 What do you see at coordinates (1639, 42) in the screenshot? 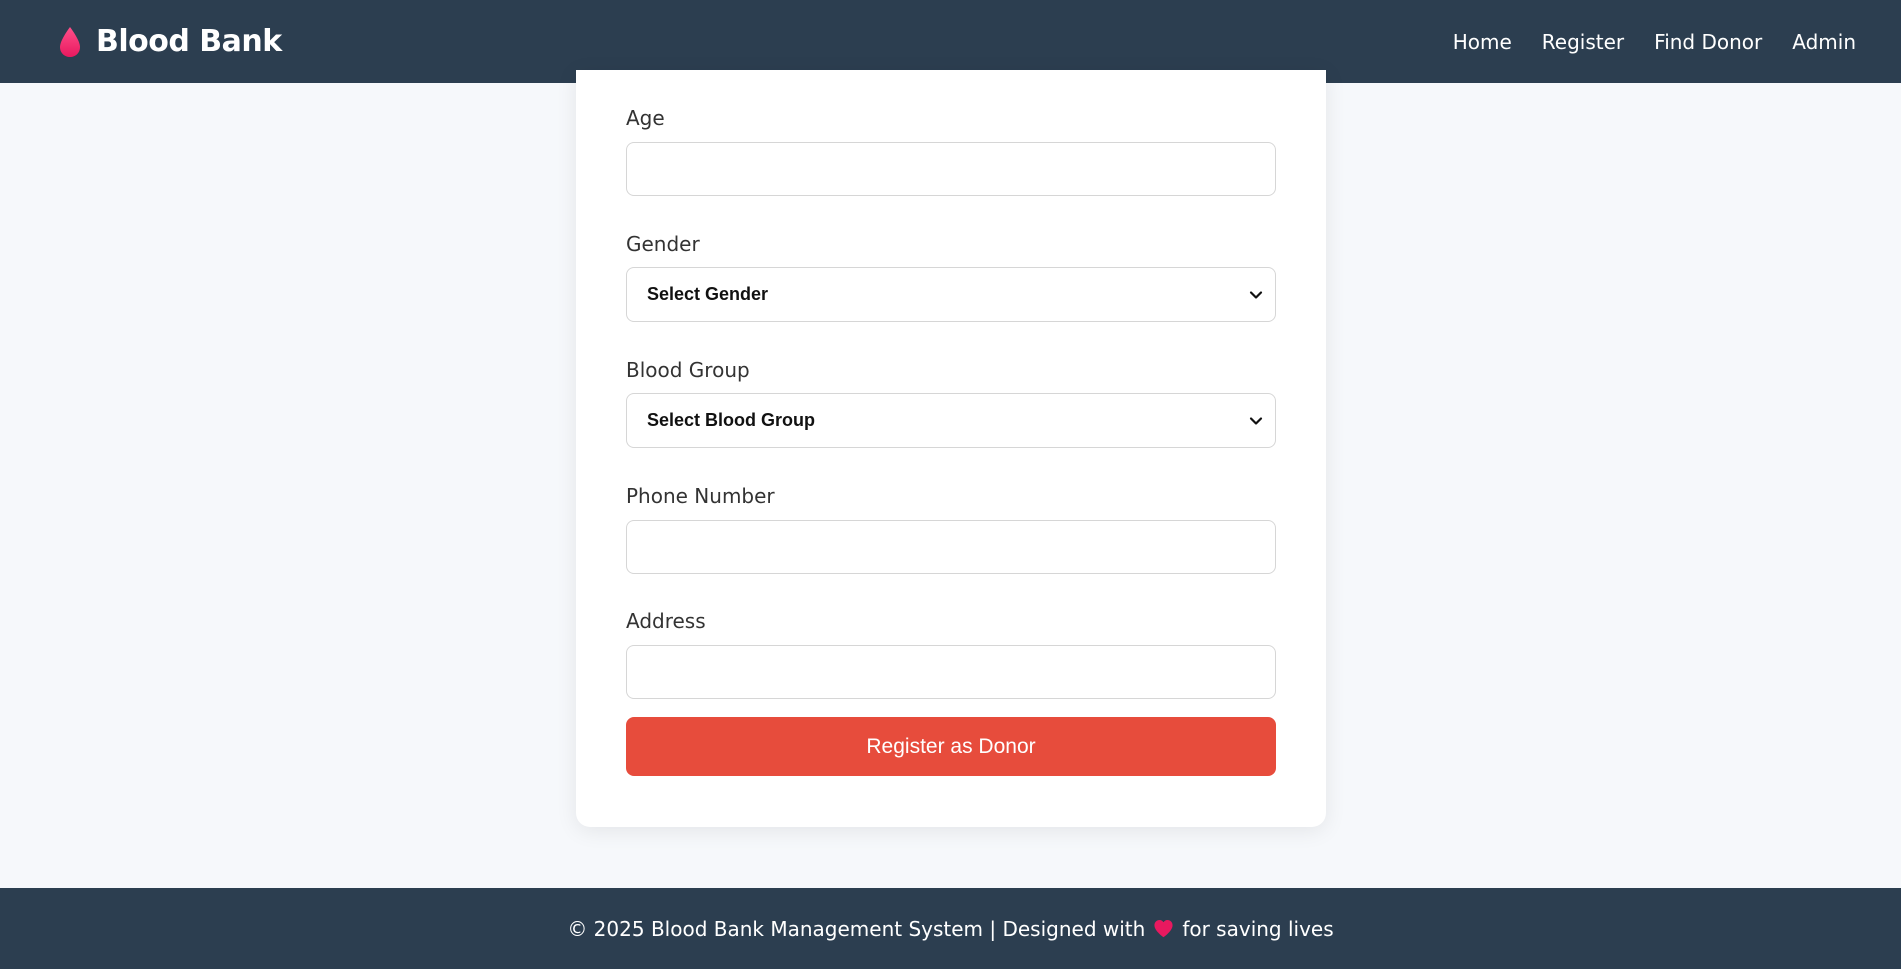
I see `nav-menu: Home Register Find Donor Admin` at bounding box center [1639, 42].